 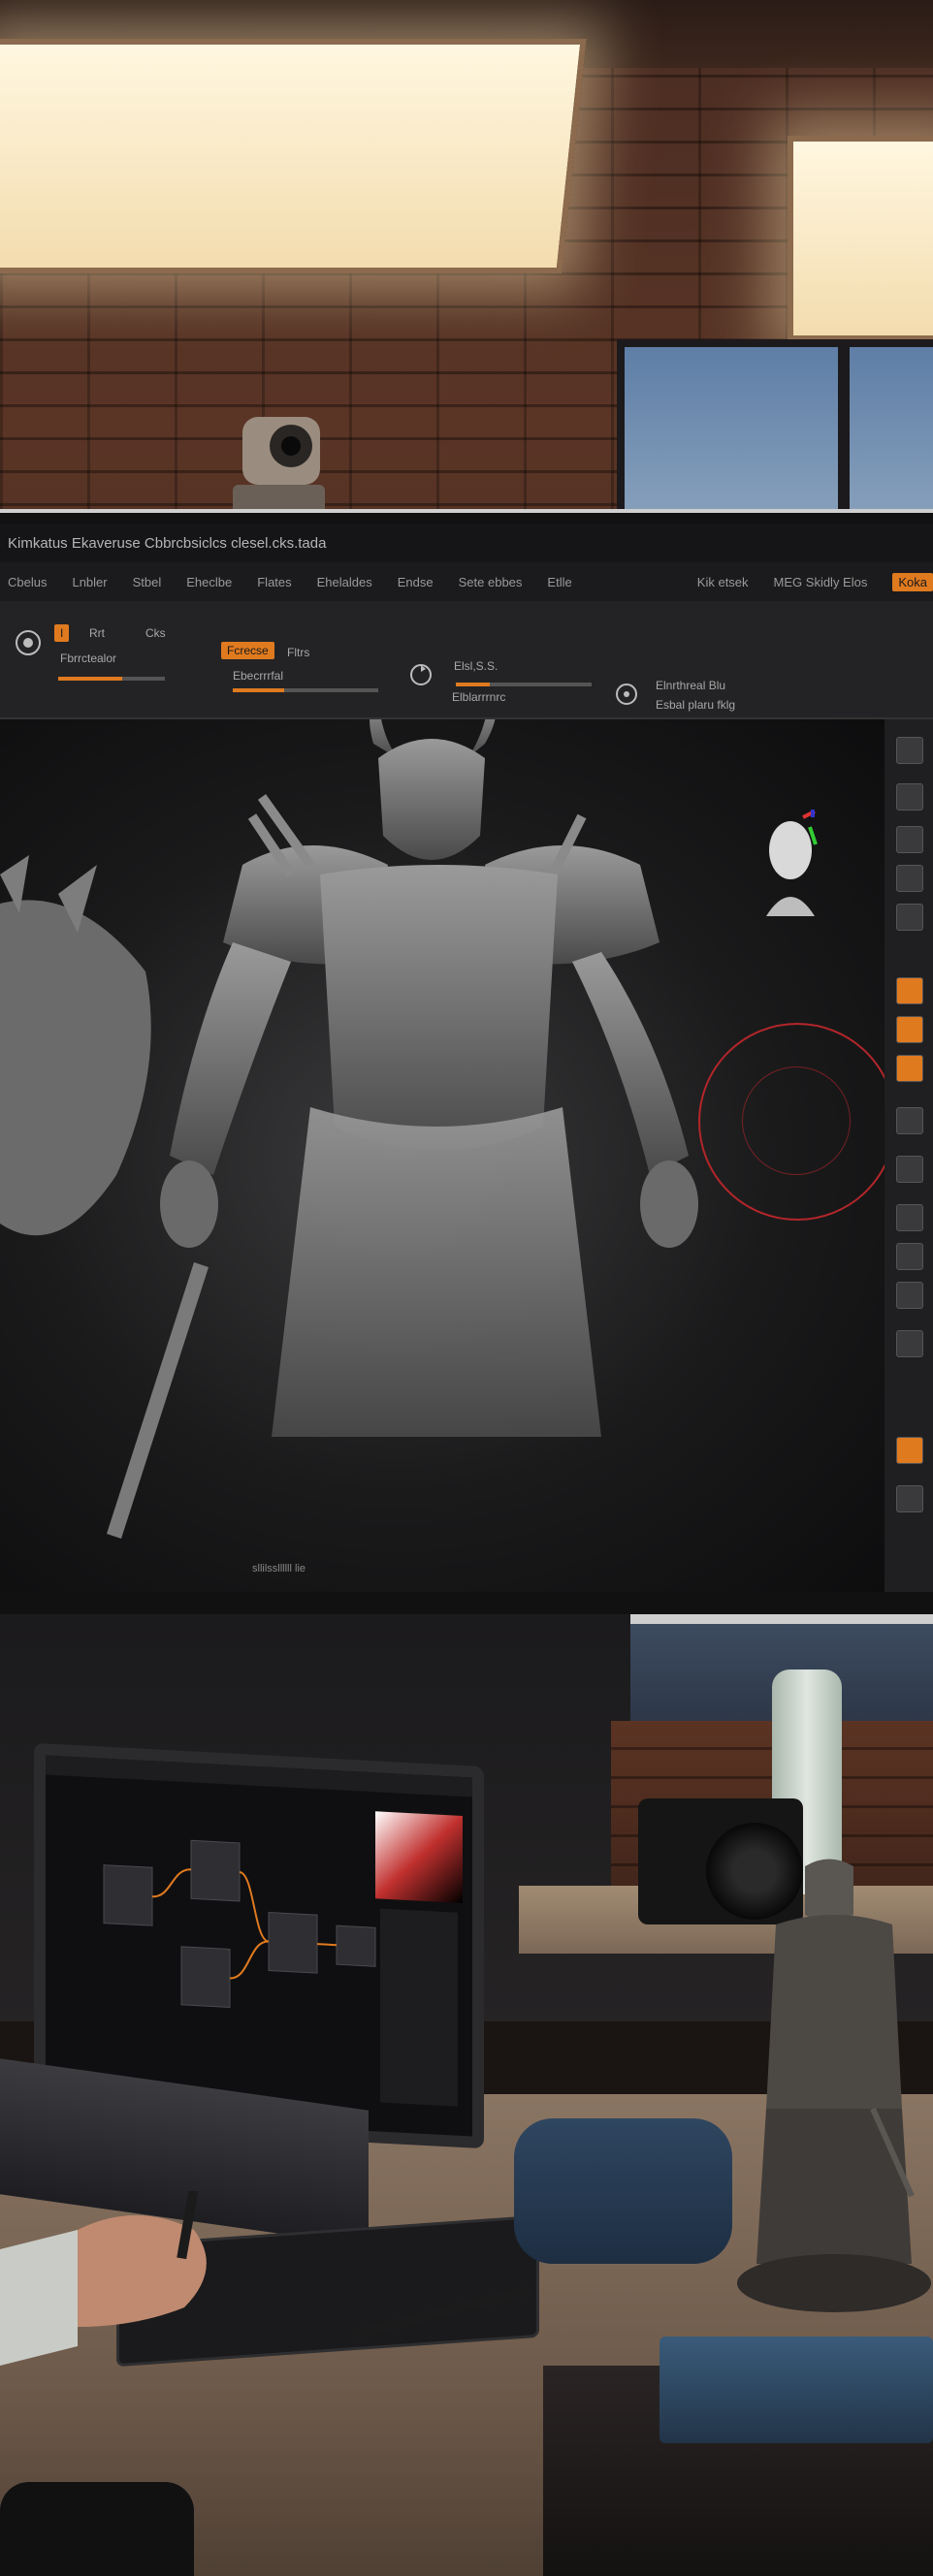 I want to click on ceiling-light-right, so click(x=860, y=238).